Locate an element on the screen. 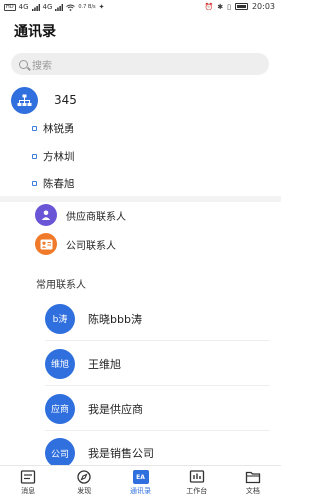  status-bar: HD 4G 4G 0.7 B/s ✦ ⏰ ✱ ▯ 20:03 is located at coordinates (140, 8).